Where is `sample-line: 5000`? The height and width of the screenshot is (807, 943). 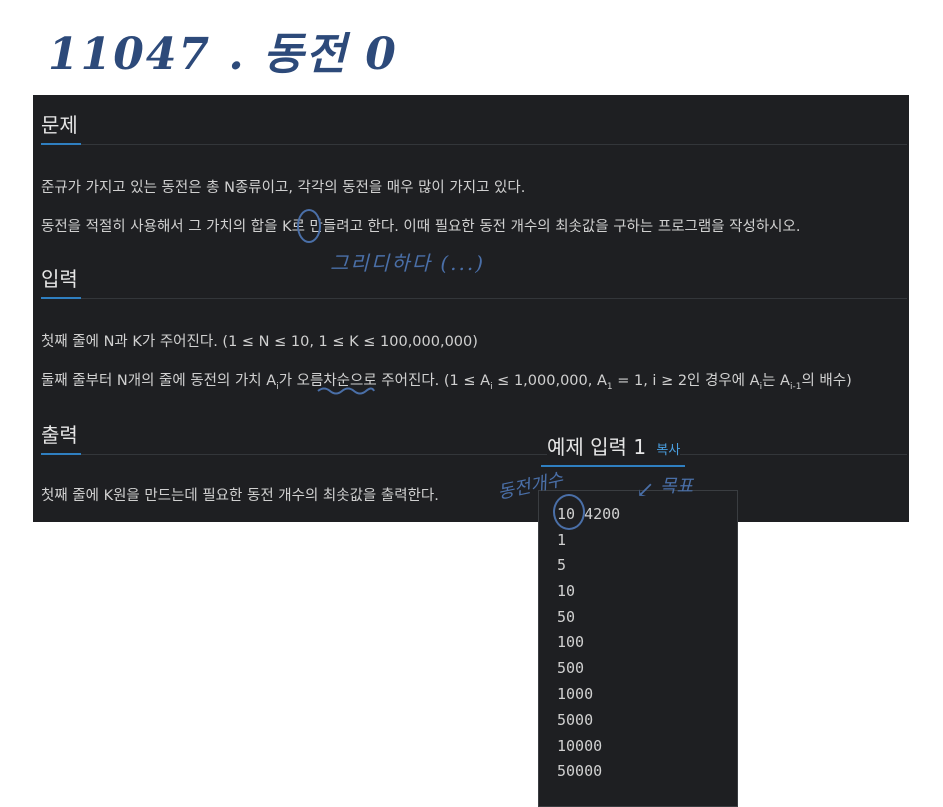
sample-line: 5000 is located at coordinates (575, 720).